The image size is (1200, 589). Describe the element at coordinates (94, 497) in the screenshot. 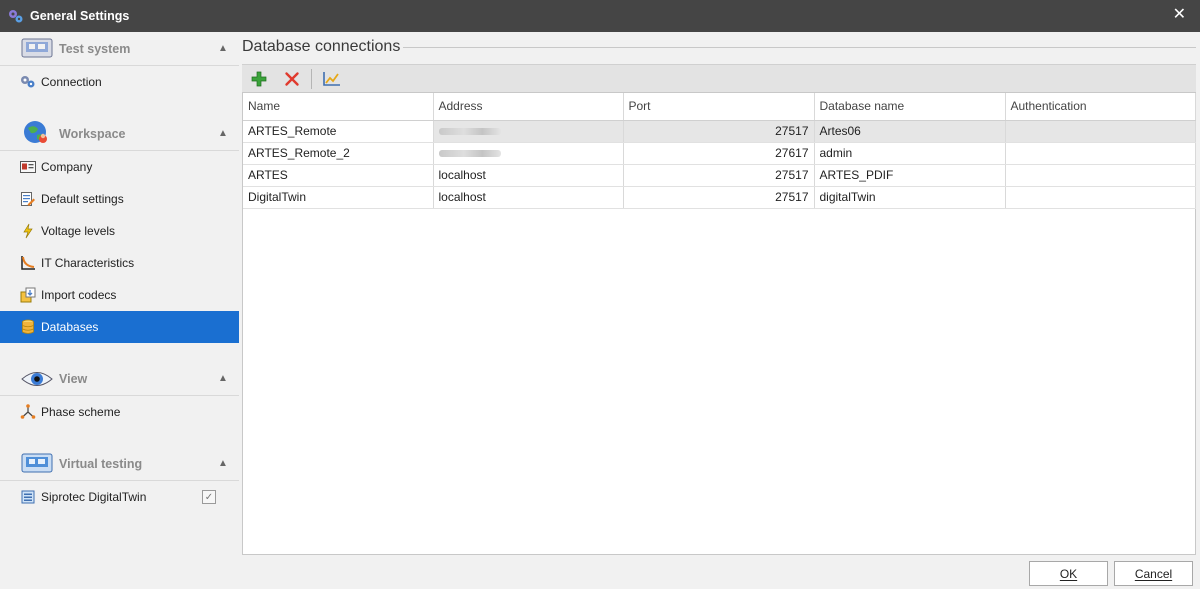

I see `sidebar-item-label: Siprotec DigitalTwin` at that location.